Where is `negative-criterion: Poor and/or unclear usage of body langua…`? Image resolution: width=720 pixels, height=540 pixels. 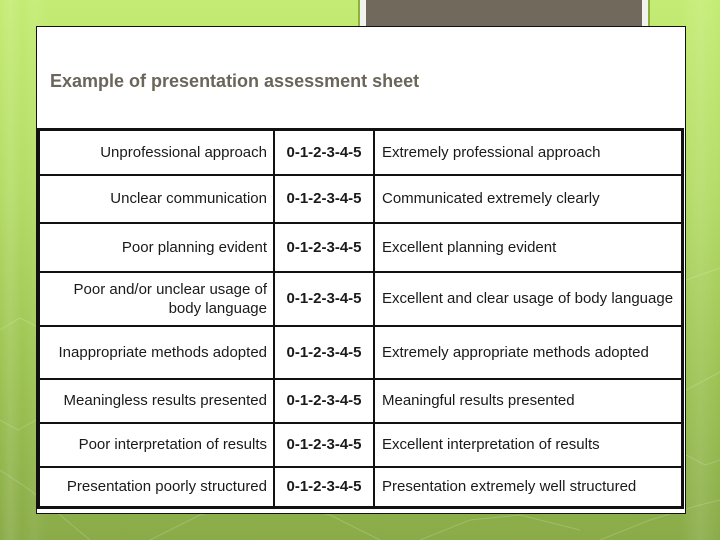 negative-criterion: Poor and/or unclear usage of body langua… is located at coordinates (156, 298).